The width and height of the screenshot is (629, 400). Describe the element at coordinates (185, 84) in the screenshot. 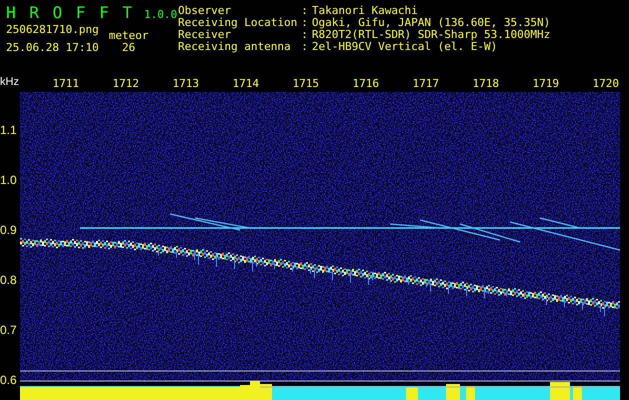

I see `time-tick-label: 1713` at that location.